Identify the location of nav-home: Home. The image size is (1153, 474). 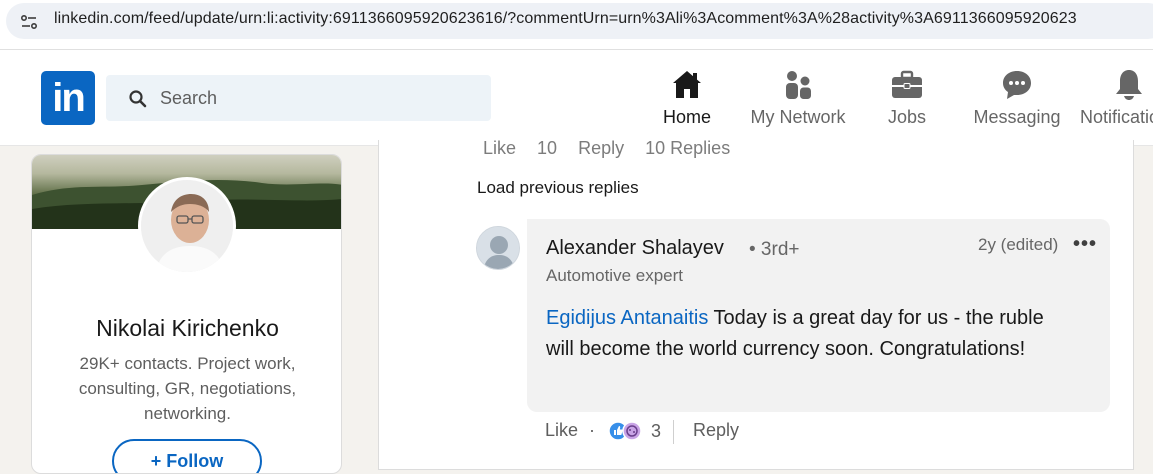
(687, 107).